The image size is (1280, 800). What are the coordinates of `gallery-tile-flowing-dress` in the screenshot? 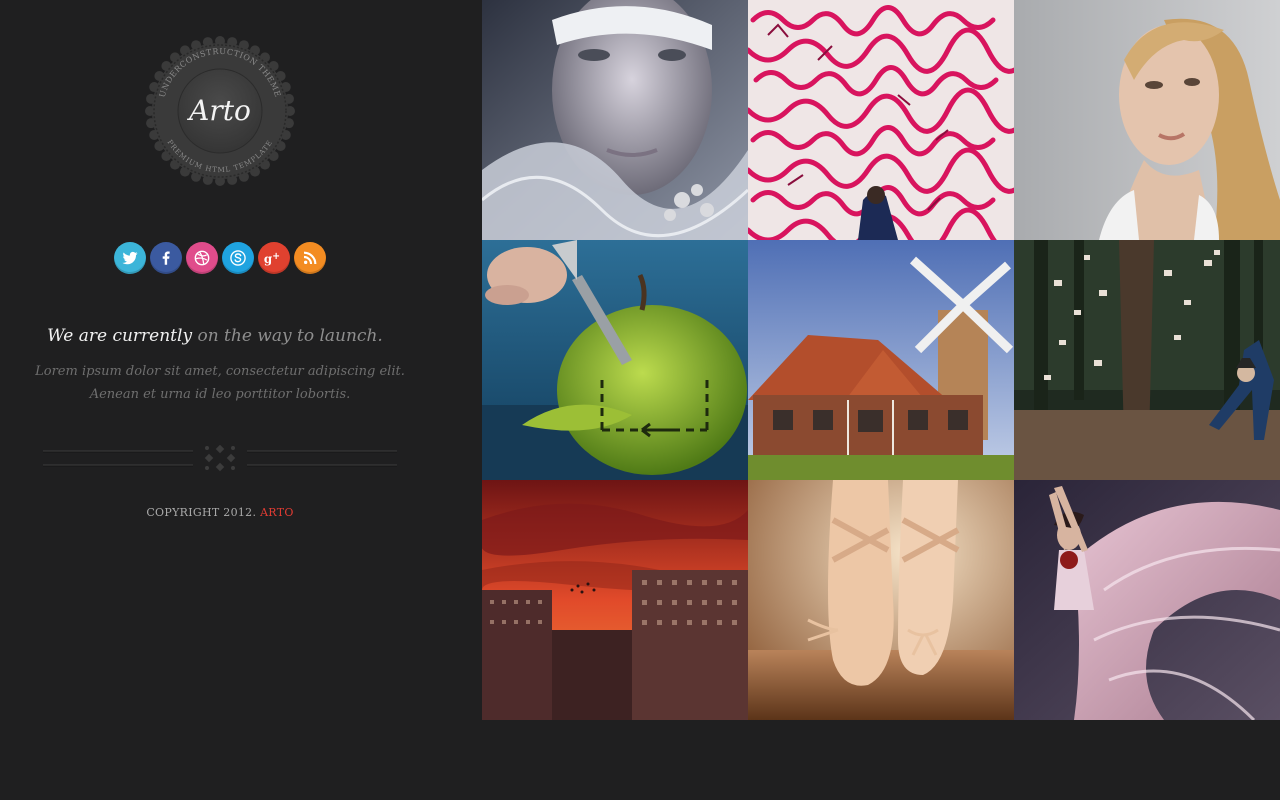 It's located at (1147, 600).